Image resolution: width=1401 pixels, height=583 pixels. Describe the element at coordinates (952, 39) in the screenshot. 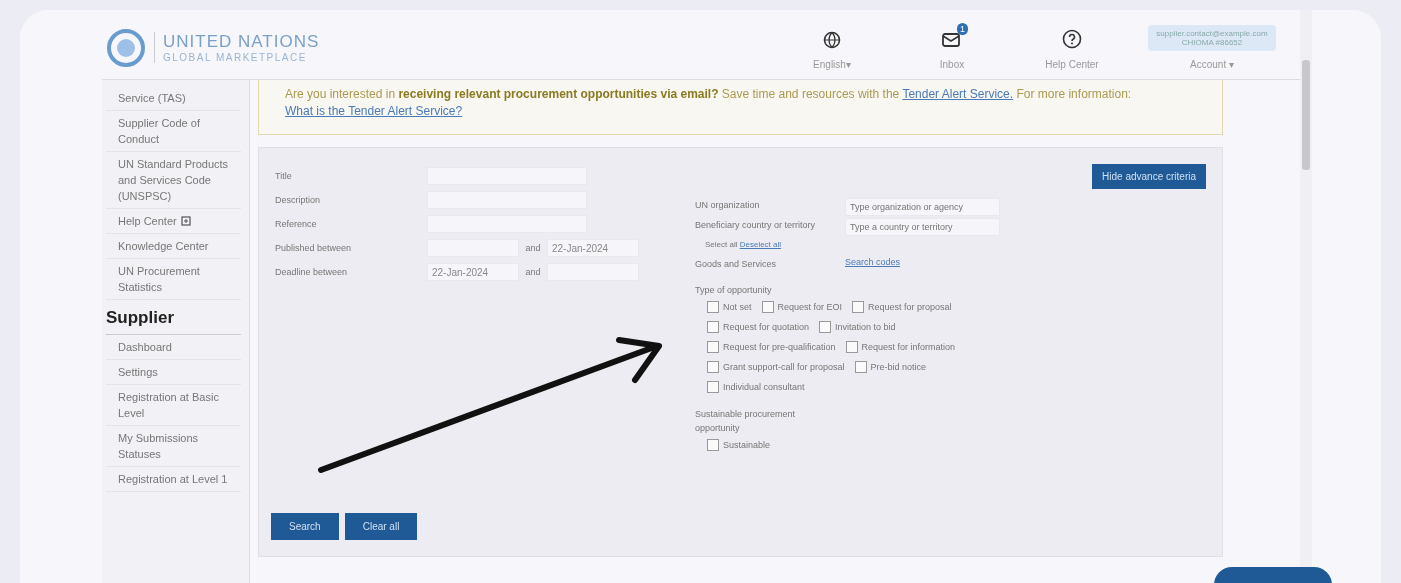

I see `envelope-icon` at that location.